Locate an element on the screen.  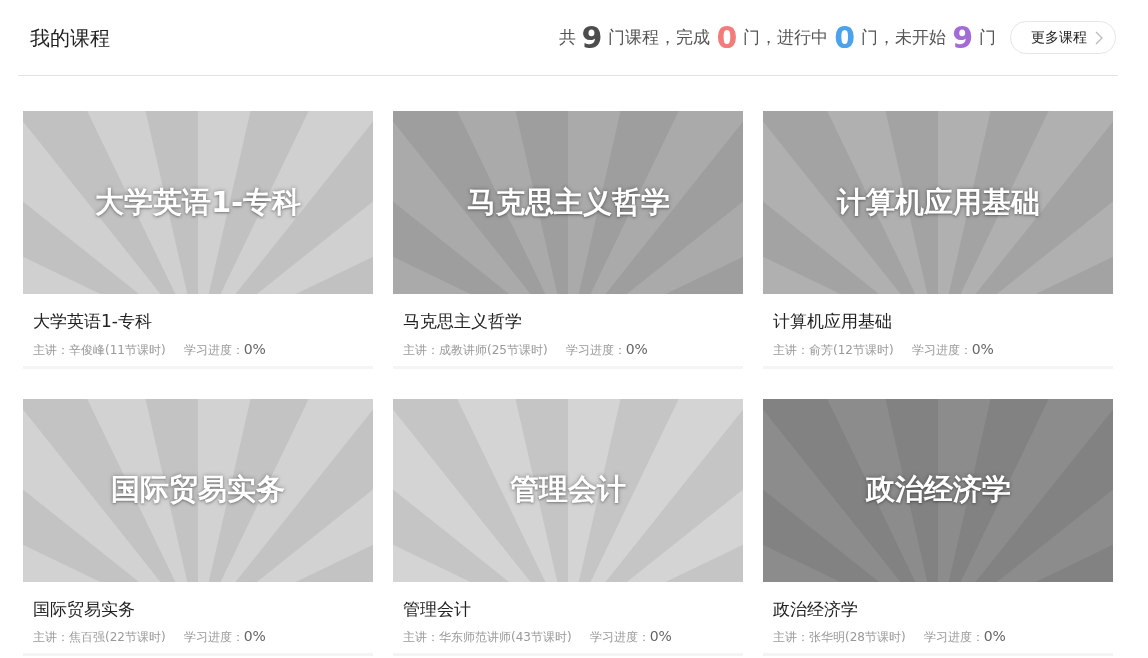
summary-label: 门，未开始 is located at coordinates (904, 37).